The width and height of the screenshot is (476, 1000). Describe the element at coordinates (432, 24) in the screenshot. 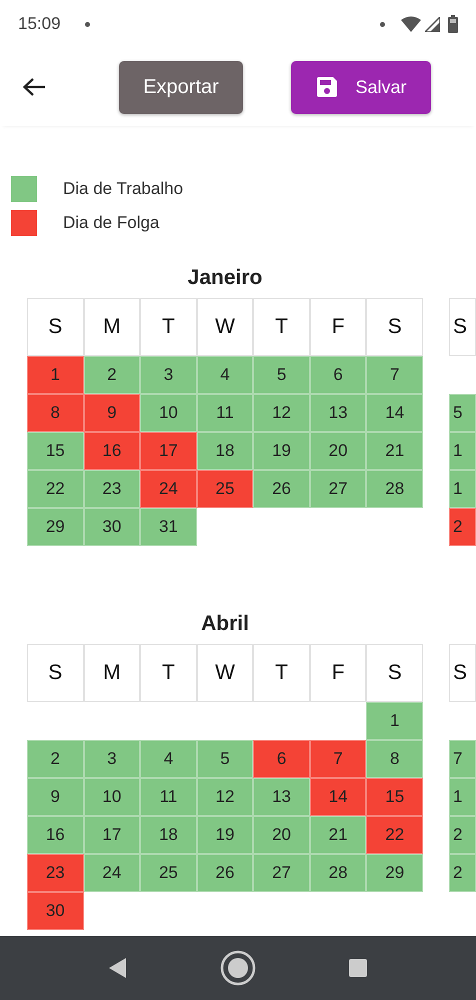

I see `signal-icon` at that location.